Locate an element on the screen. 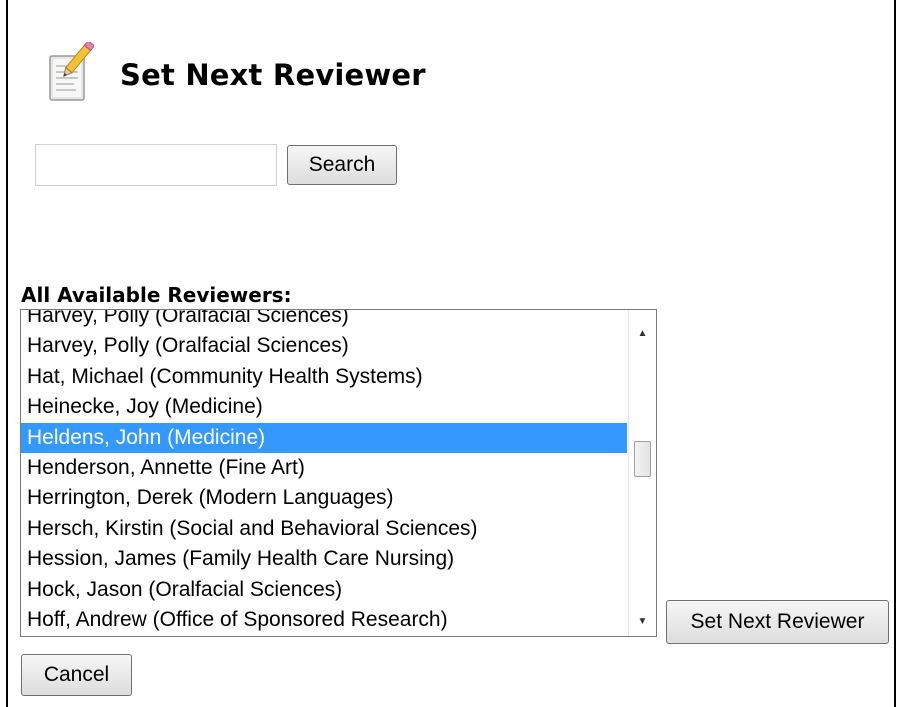  set-next-reviewer-button: Set Next Reviewer is located at coordinates (777, 622).